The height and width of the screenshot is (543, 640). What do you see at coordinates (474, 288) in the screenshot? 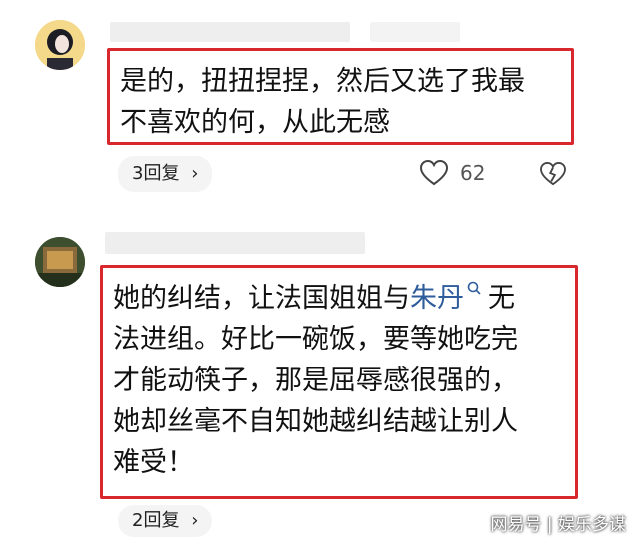
I see `search-icon` at bounding box center [474, 288].